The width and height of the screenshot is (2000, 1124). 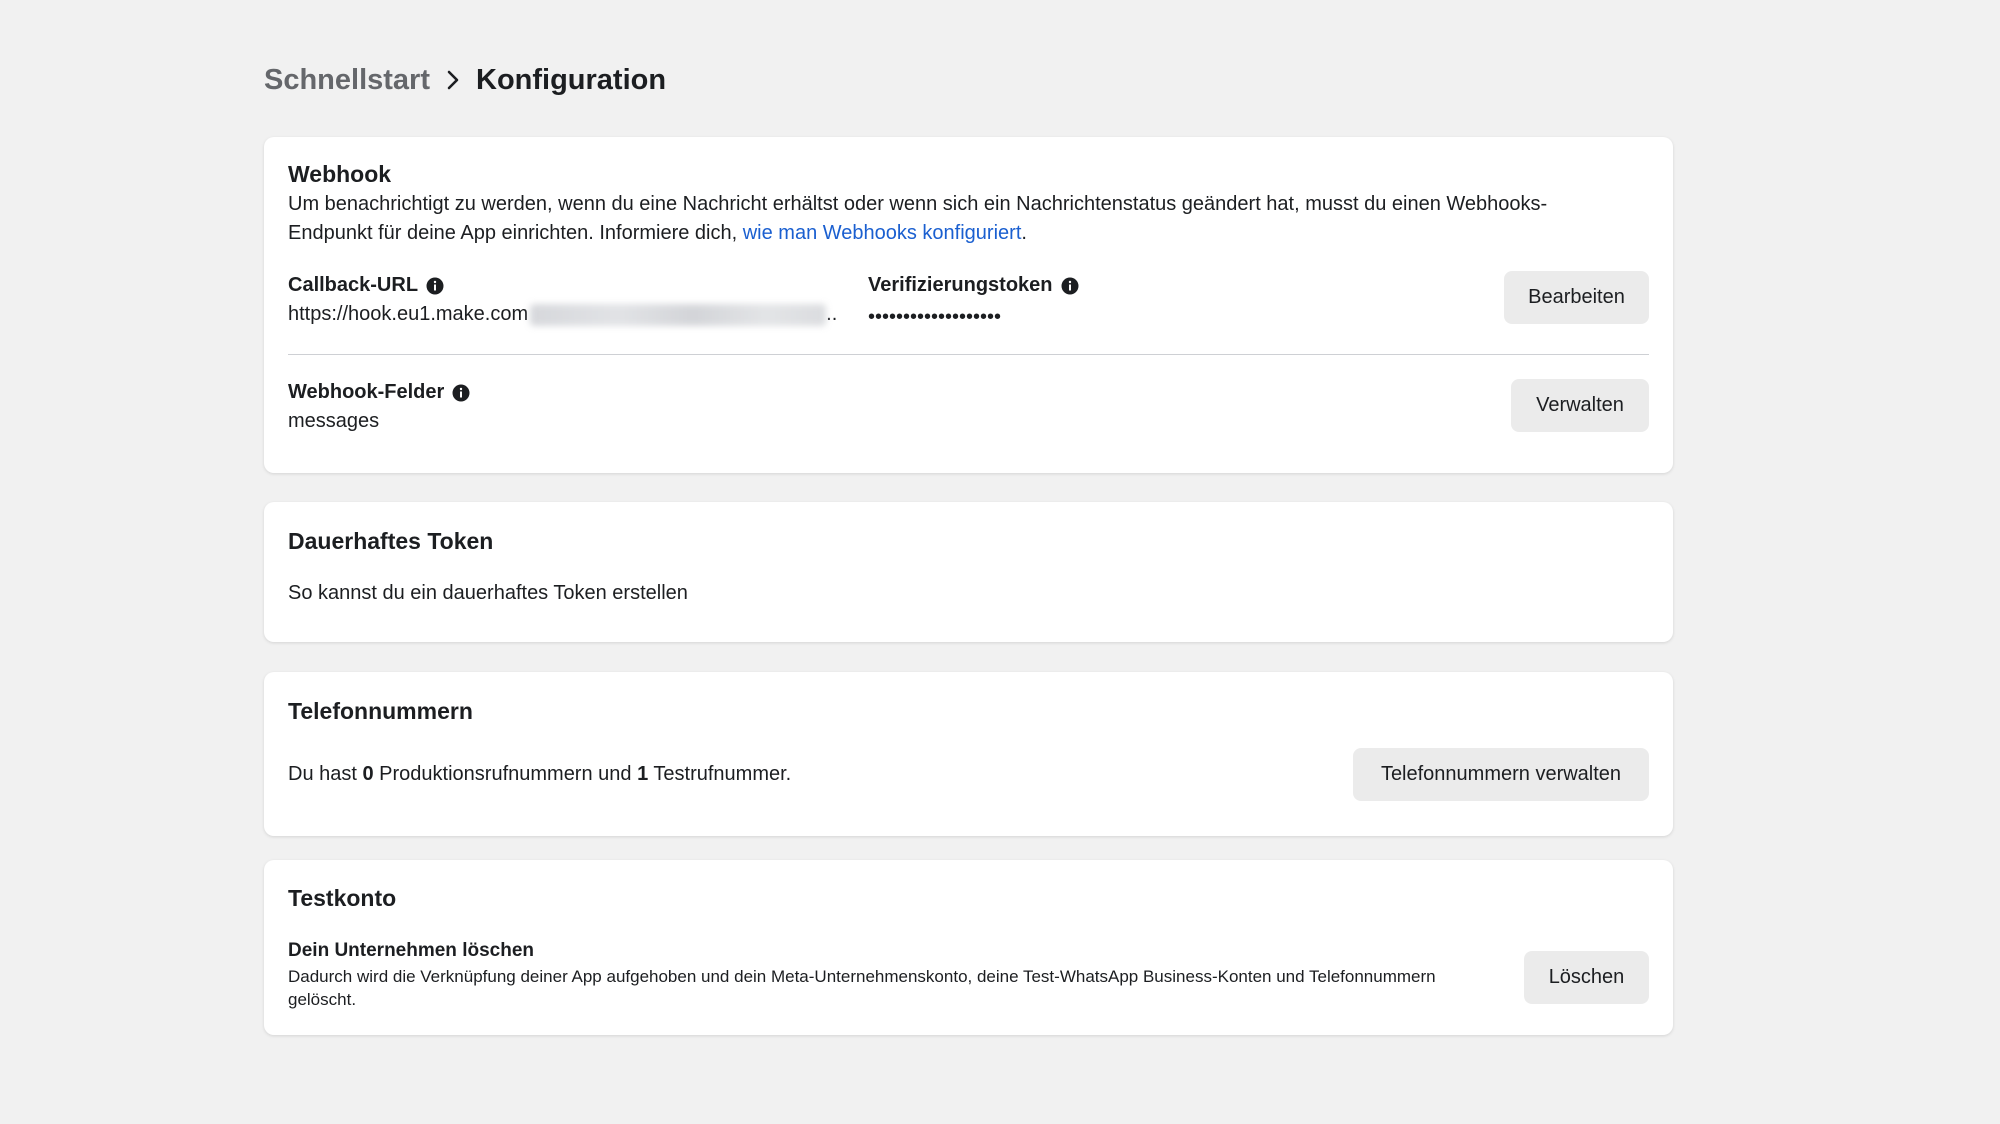 What do you see at coordinates (380, 711) in the screenshot?
I see `phone-numbers-title: Telefonnummern` at bounding box center [380, 711].